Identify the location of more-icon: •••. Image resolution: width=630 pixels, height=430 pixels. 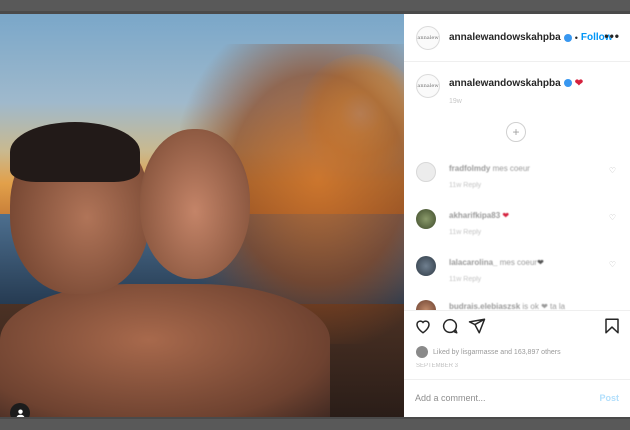
(612, 36).